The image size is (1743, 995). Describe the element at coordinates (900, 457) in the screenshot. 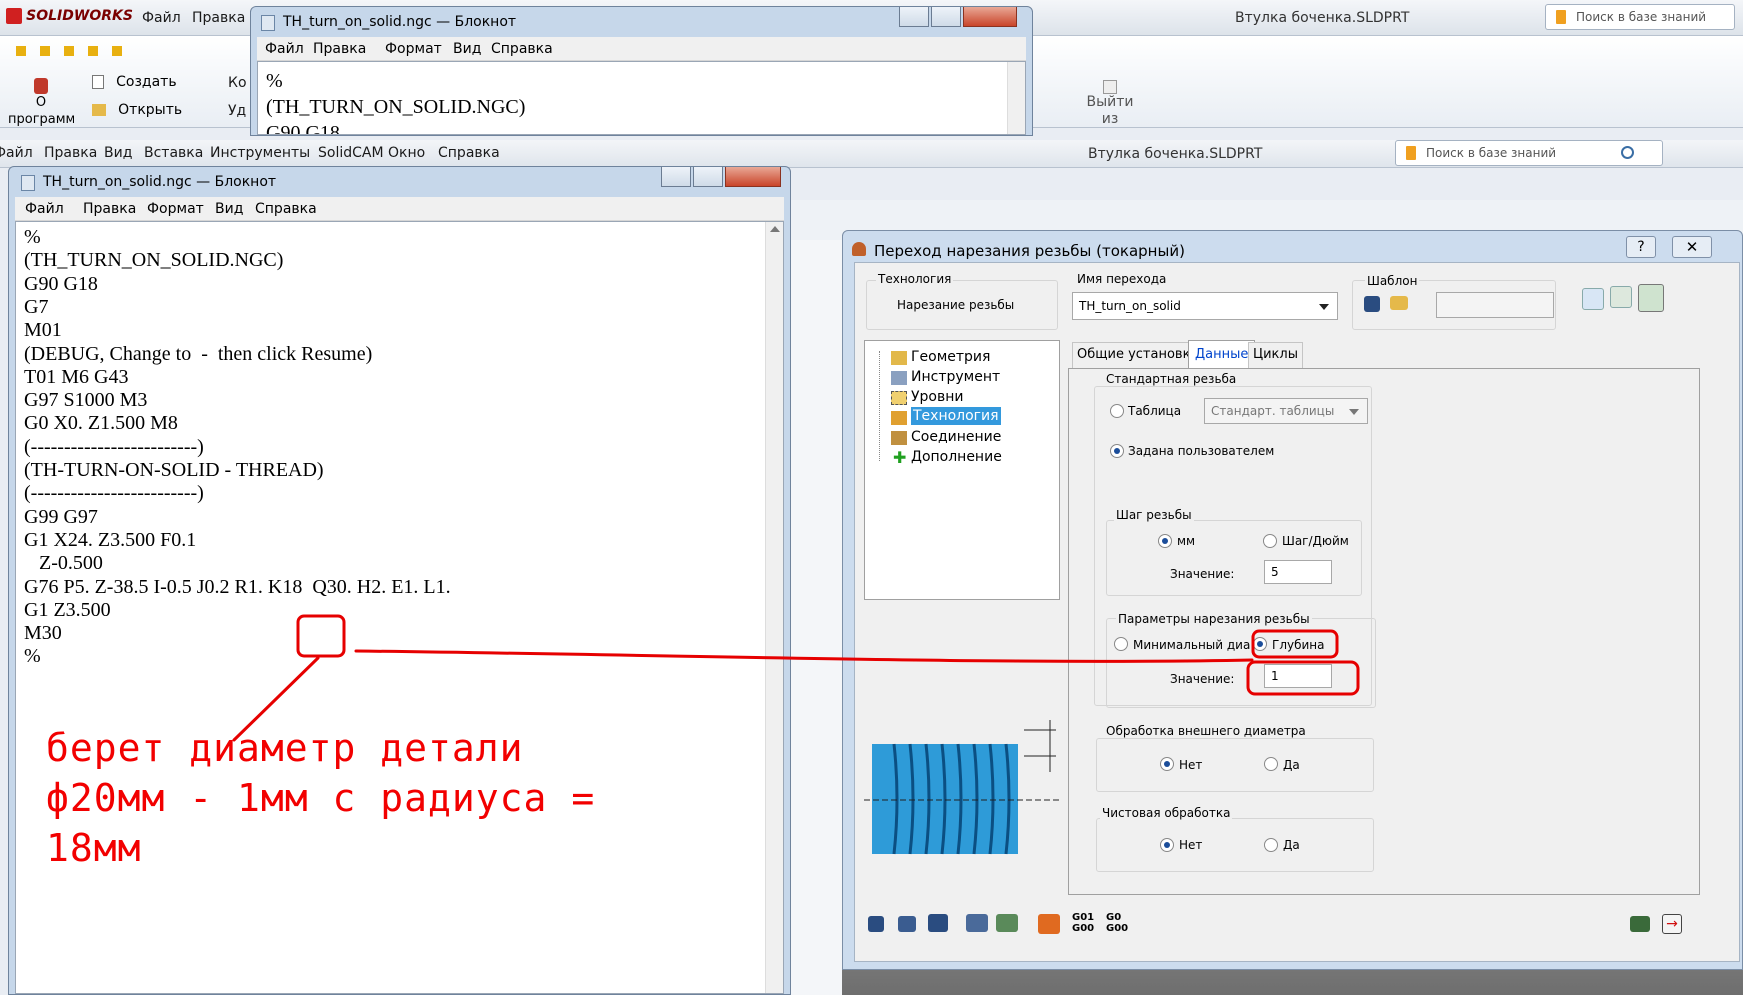

I see `plus-icon: ✚` at that location.